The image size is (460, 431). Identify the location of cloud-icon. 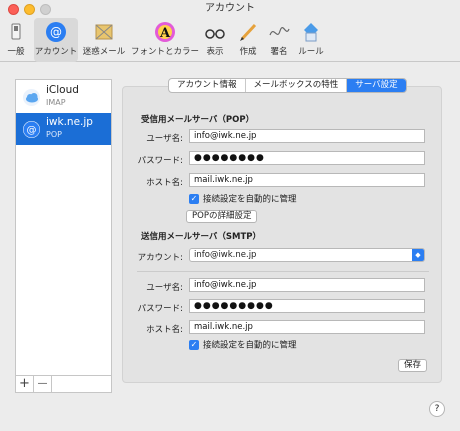
(31, 97).